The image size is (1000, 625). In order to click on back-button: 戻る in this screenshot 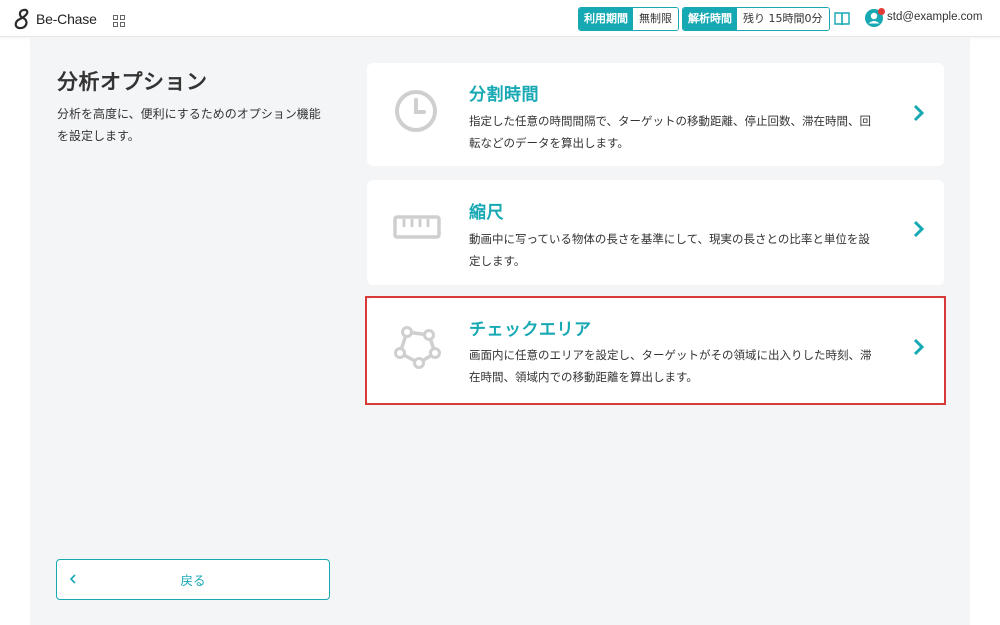, I will do `click(193, 579)`.